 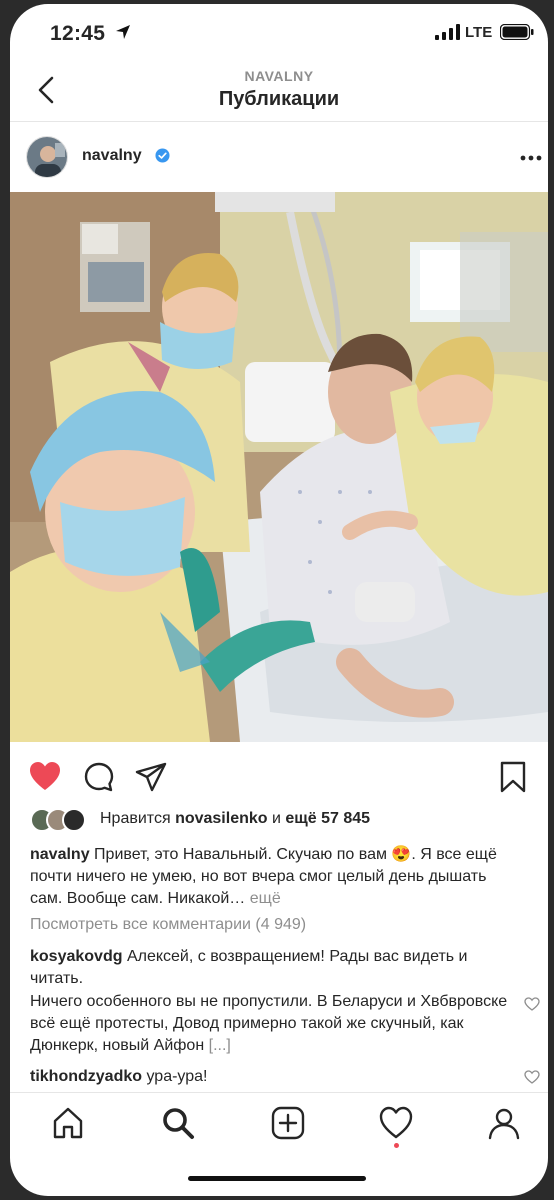 What do you see at coordinates (177, 1076) in the screenshot?
I see `comment-text: ура-ура!` at bounding box center [177, 1076].